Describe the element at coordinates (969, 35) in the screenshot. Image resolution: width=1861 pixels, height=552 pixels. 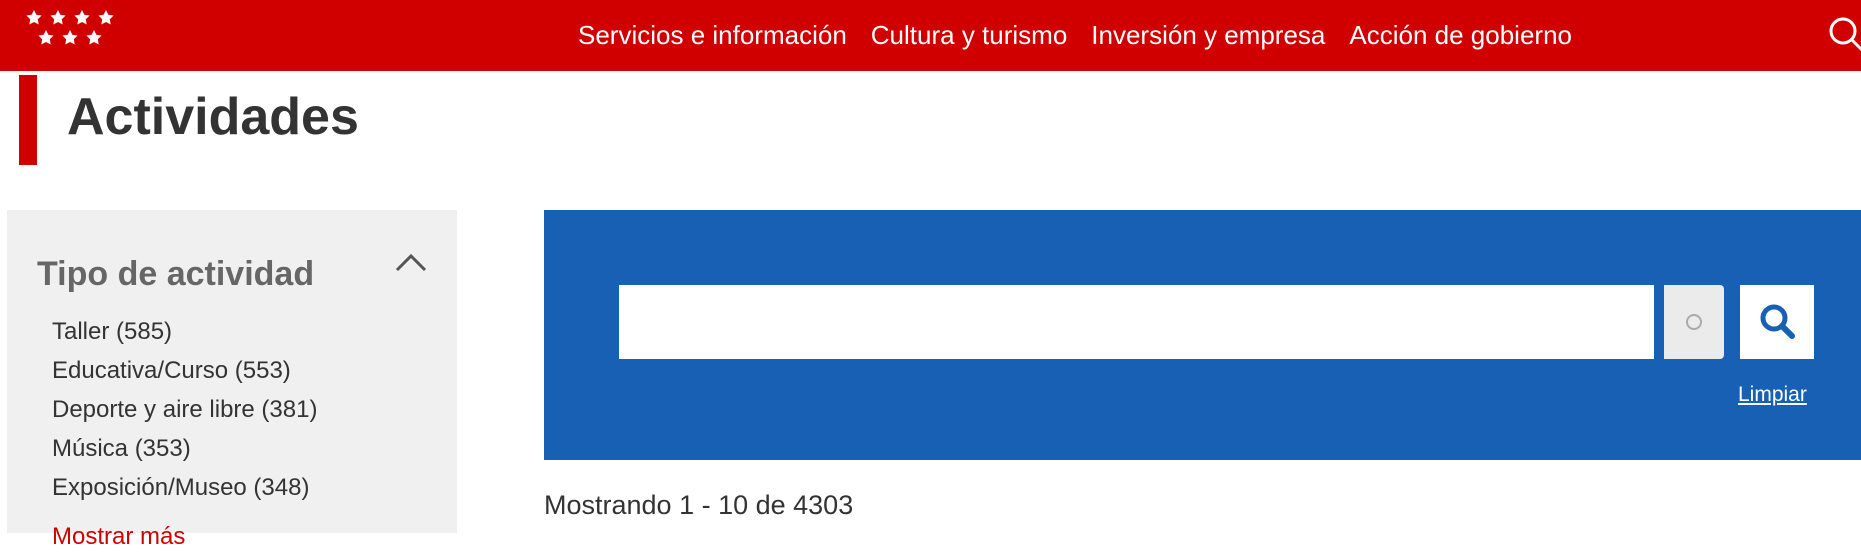
I see `nav-item-cultura: Cultura y turismo` at that location.